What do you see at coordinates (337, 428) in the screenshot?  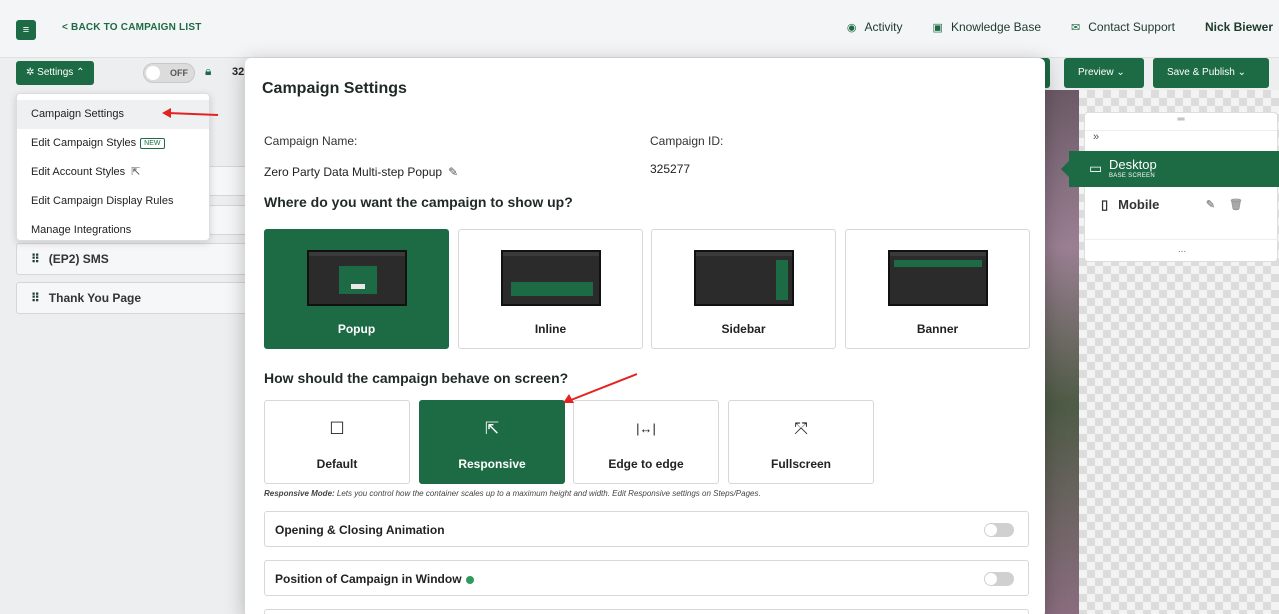 I see `square-icon: ☐` at bounding box center [337, 428].